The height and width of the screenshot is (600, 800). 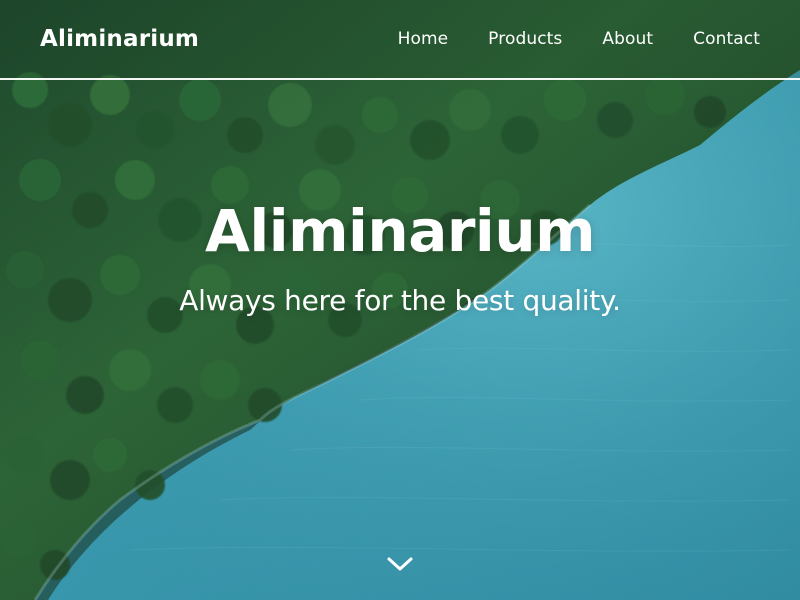 What do you see at coordinates (579, 39) in the screenshot?
I see `main-nav: Home Products About Contact` at bounding box center [579, 39].